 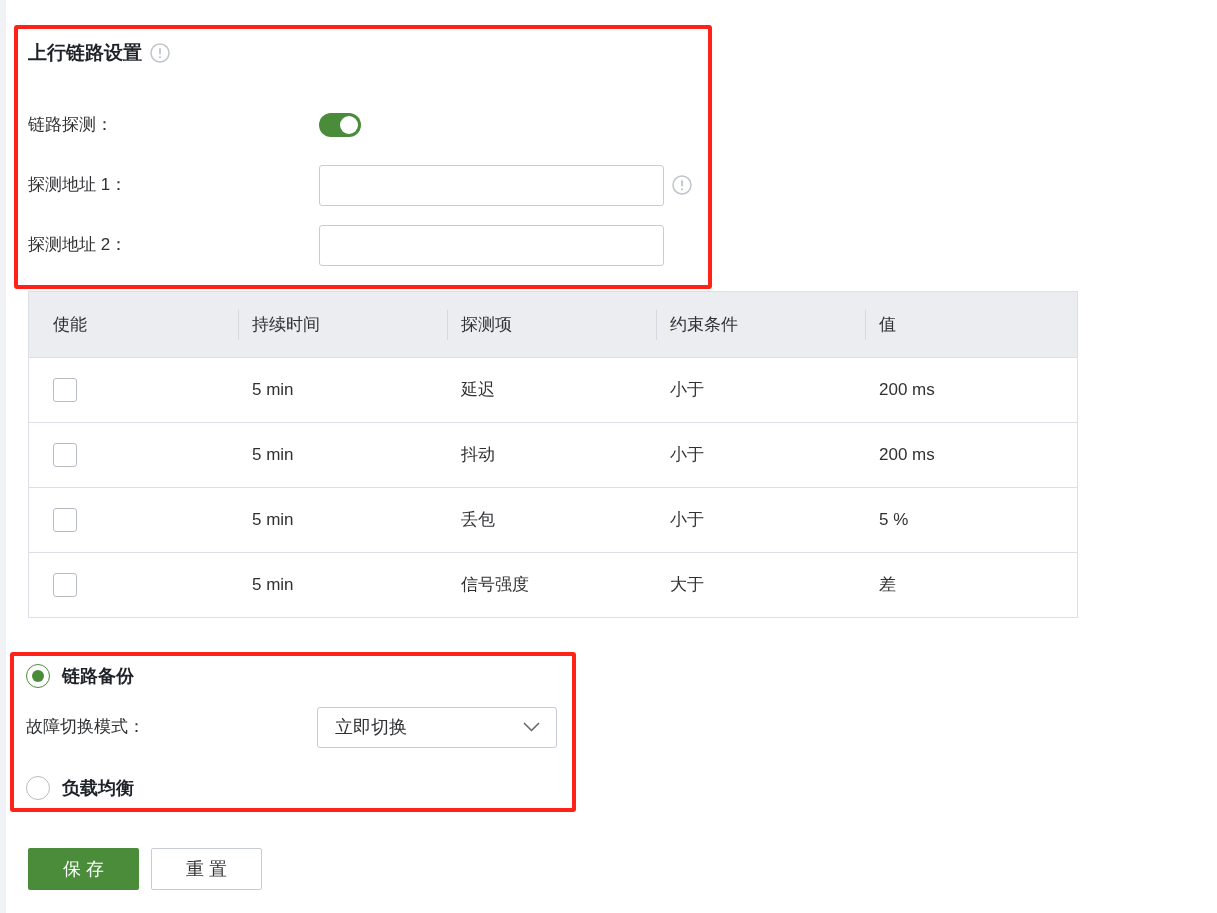 I want to click on field-label: 链路探测：, so click(x=71, y=125).